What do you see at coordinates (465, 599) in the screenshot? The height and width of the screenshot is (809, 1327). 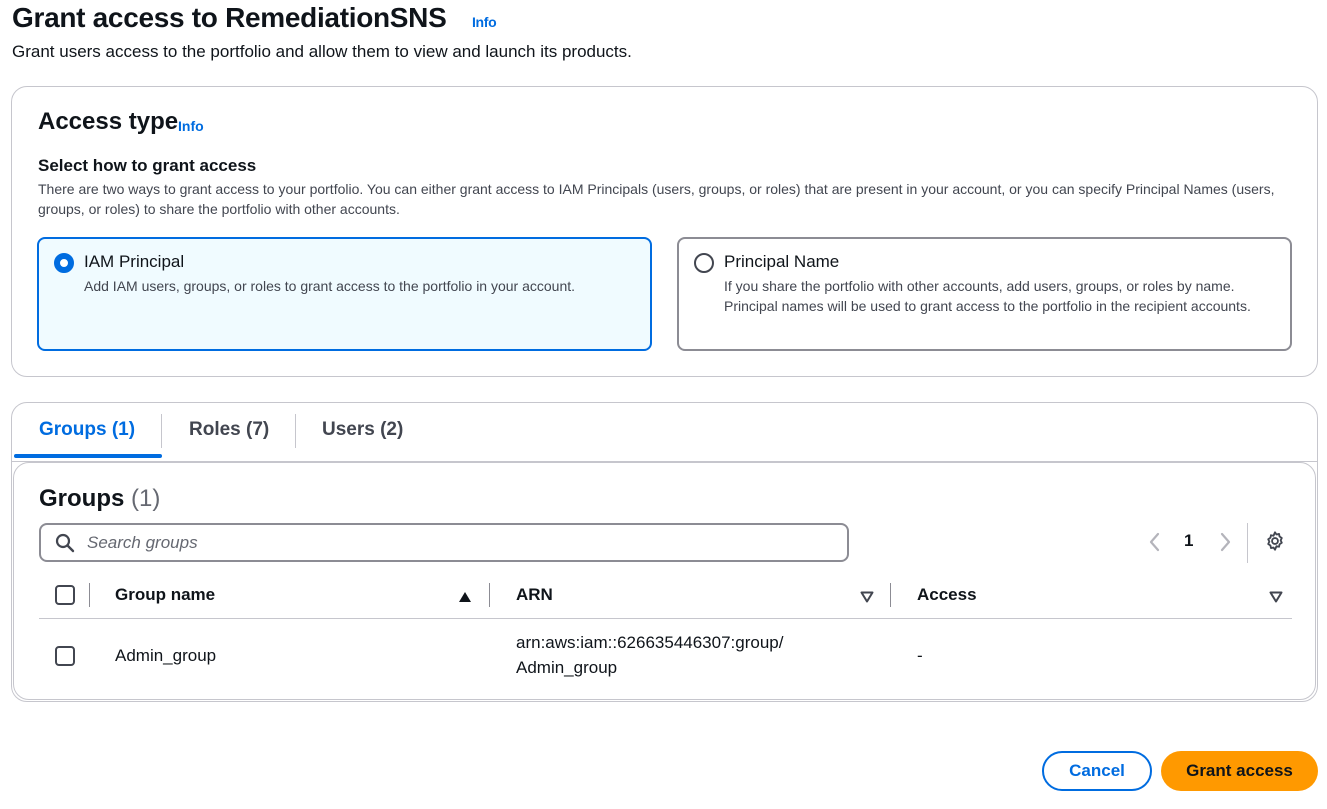 I see `sort-ascending-icon` at bounding box center [465, 599].